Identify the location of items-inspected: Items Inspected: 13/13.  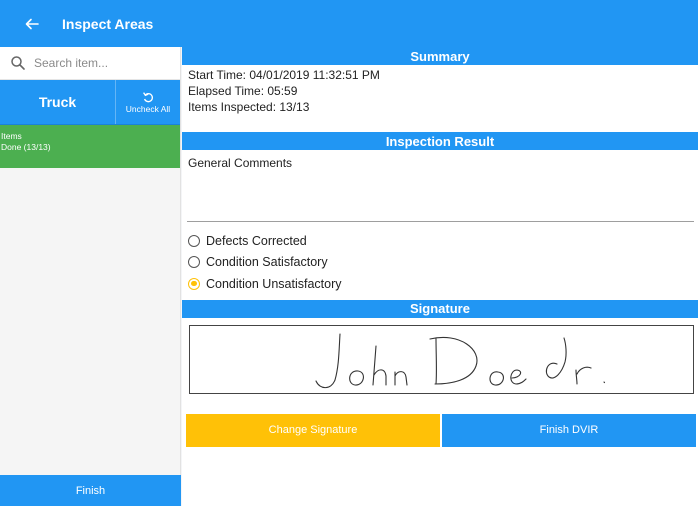
(249, 107).